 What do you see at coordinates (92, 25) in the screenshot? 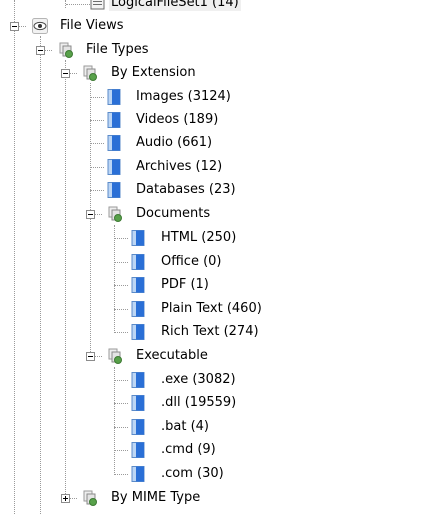
I see `tree-node-label: File Views` at bounding box center [92, 25].